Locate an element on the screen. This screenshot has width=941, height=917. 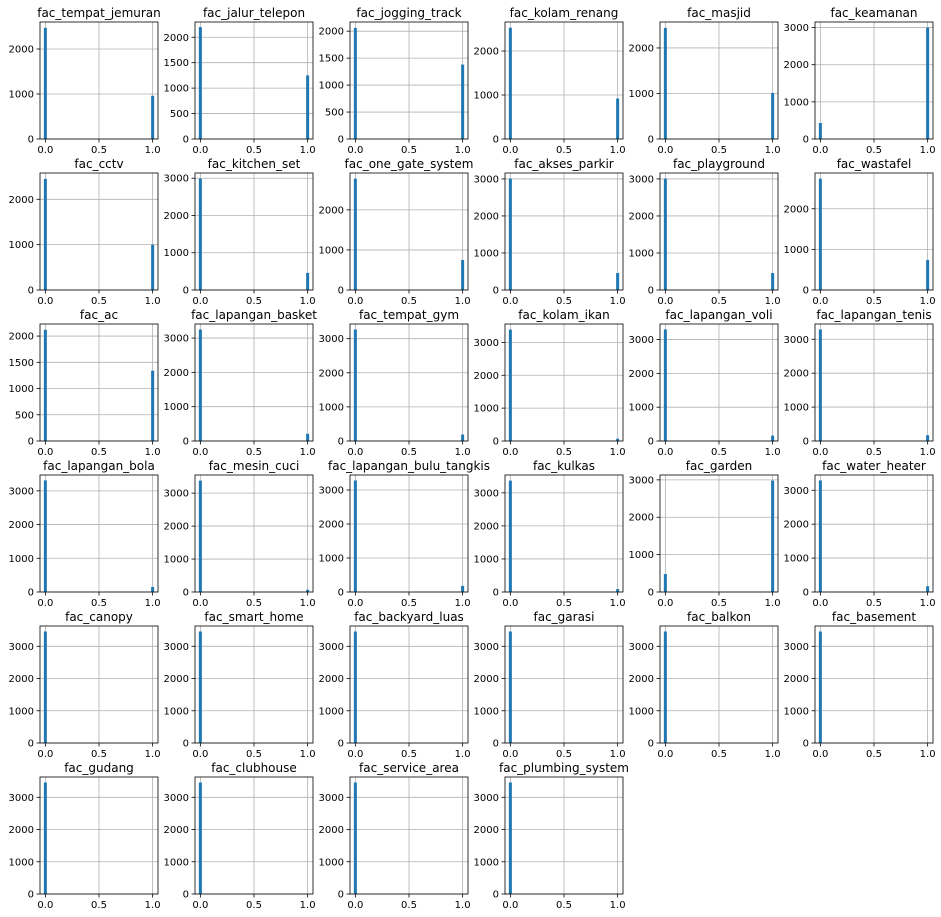
subplot-title: fac_lapangan_bola is located at coordinates (99, 466).